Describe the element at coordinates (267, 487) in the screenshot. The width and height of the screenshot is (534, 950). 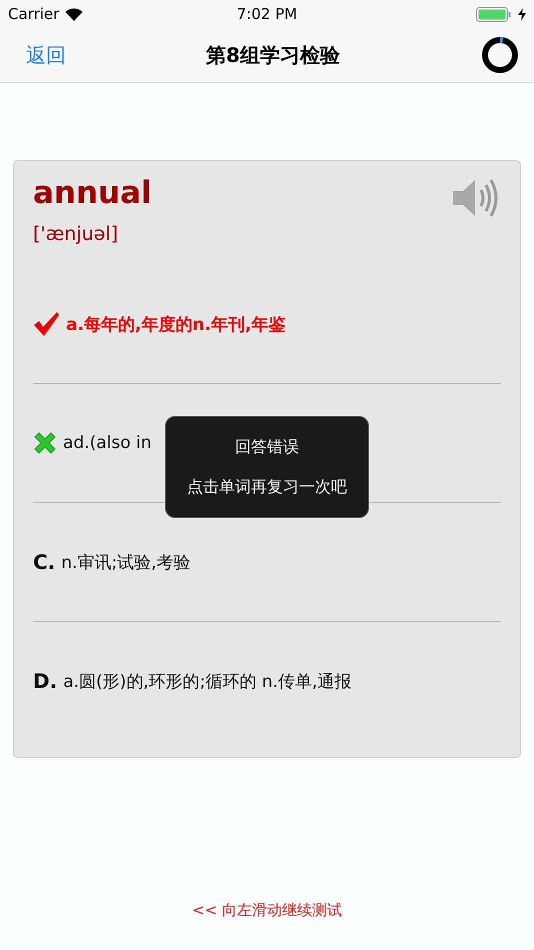
I see `toast-message: 点击单词再复习一次吧` at that location.